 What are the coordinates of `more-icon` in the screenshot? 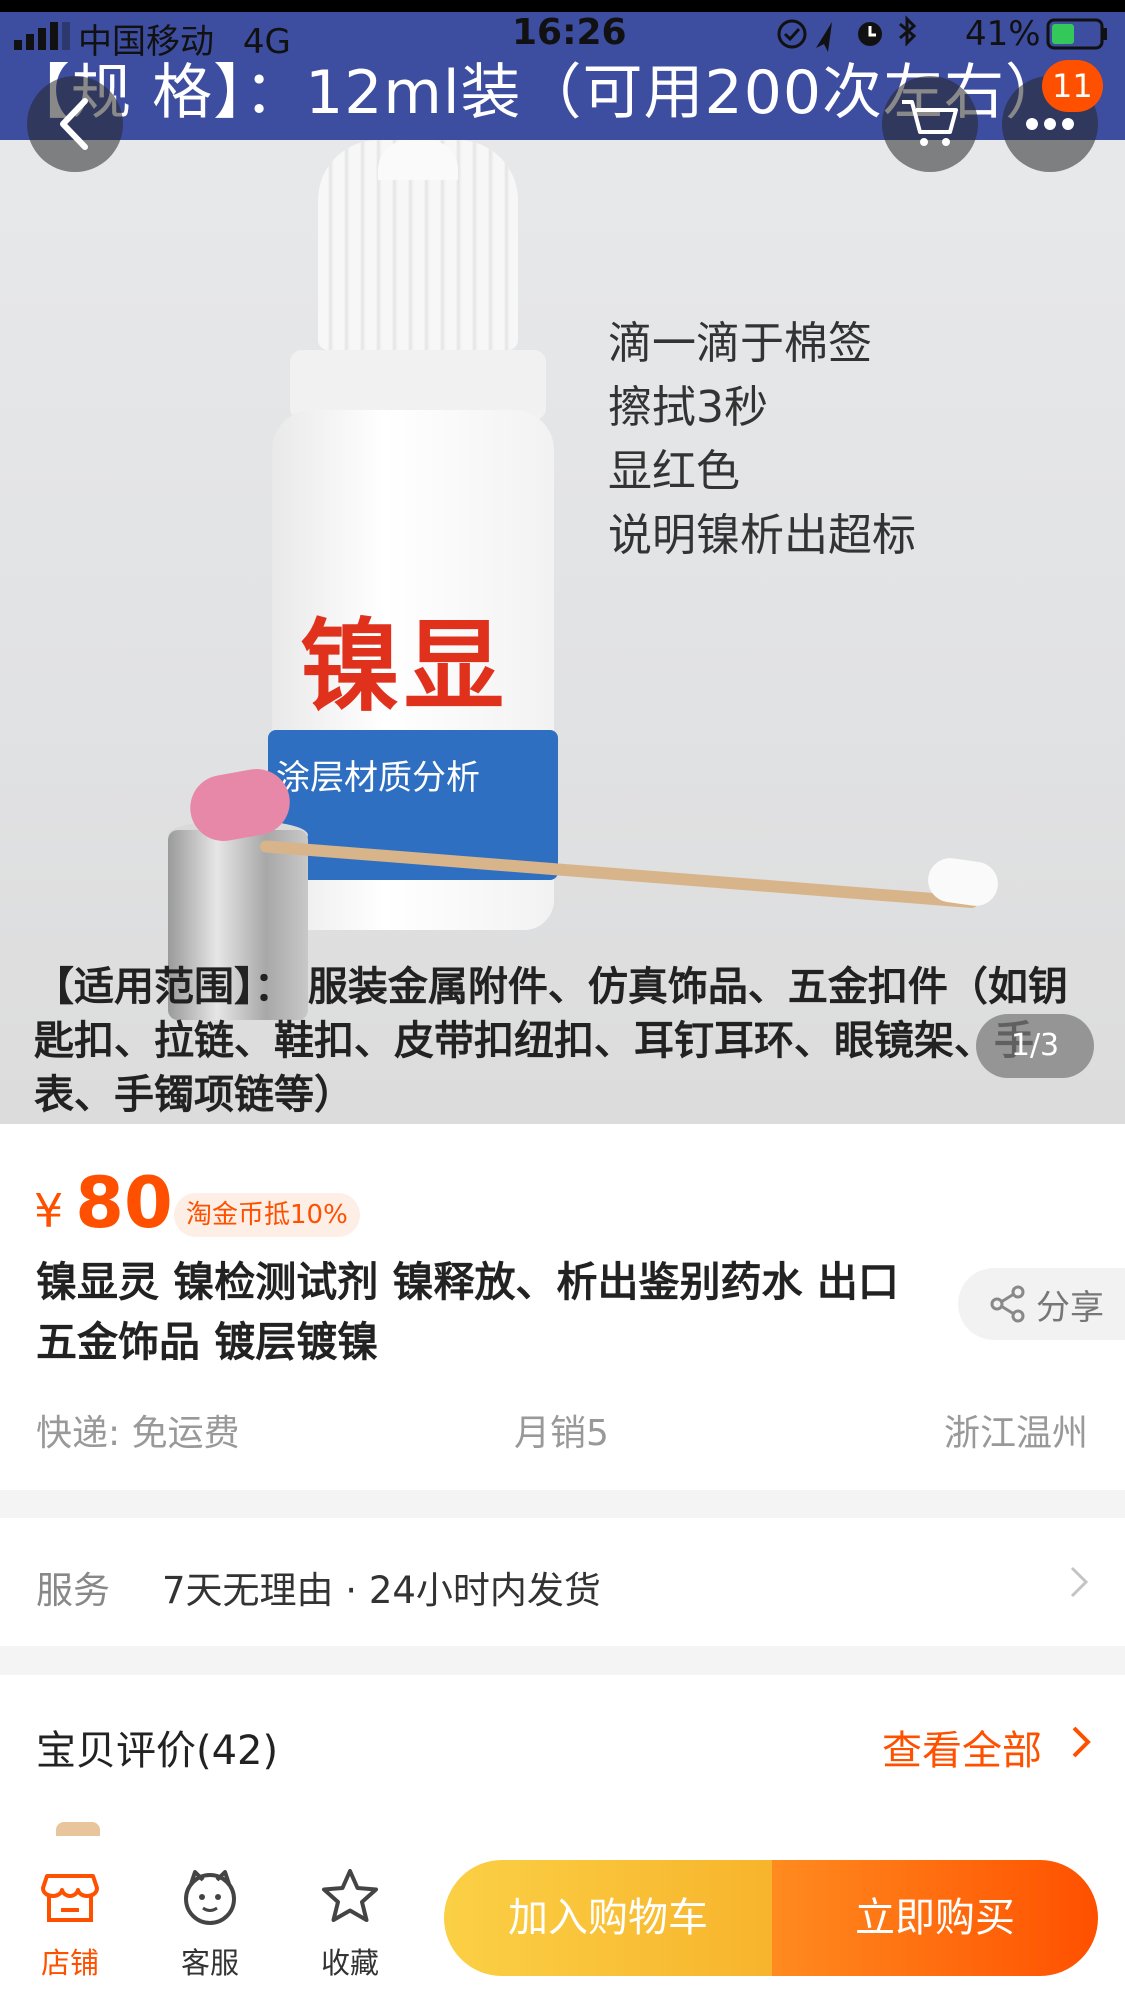 It's located at (1050, 124).